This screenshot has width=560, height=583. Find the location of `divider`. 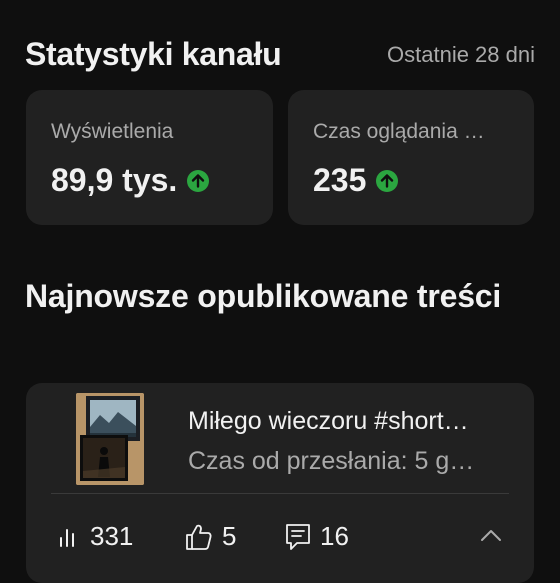

divider is located at coordinates (280, 493).